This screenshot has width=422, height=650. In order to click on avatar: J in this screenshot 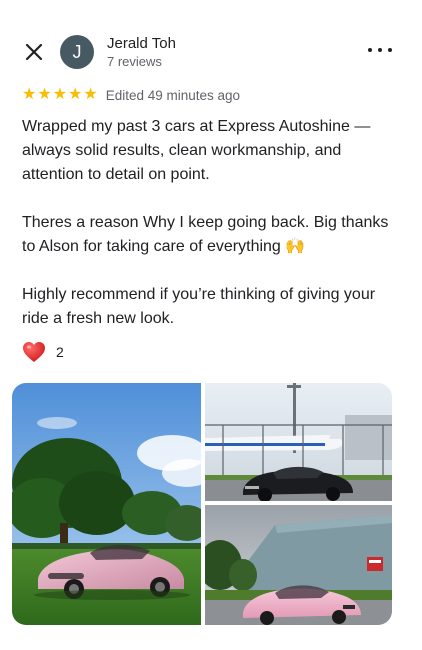, I will do `click(77, 52)`.